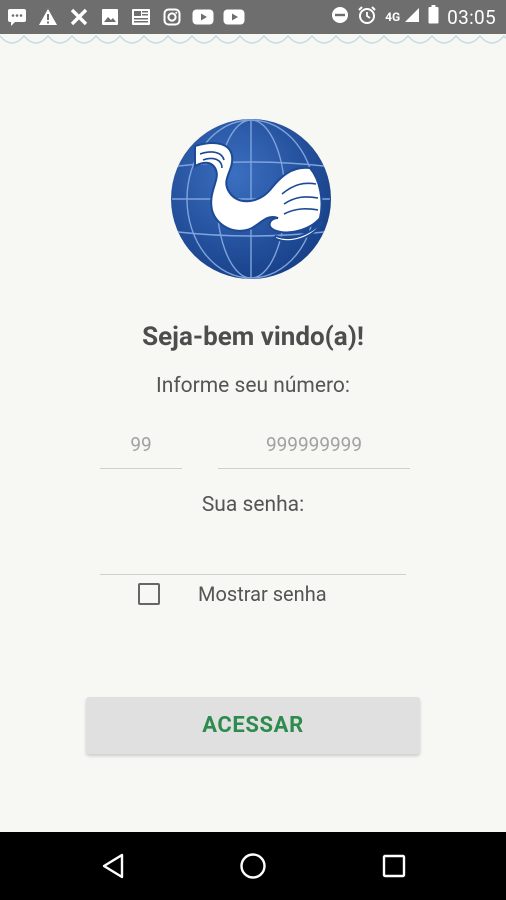  I want to click on warning-icon, so click(48, 17).